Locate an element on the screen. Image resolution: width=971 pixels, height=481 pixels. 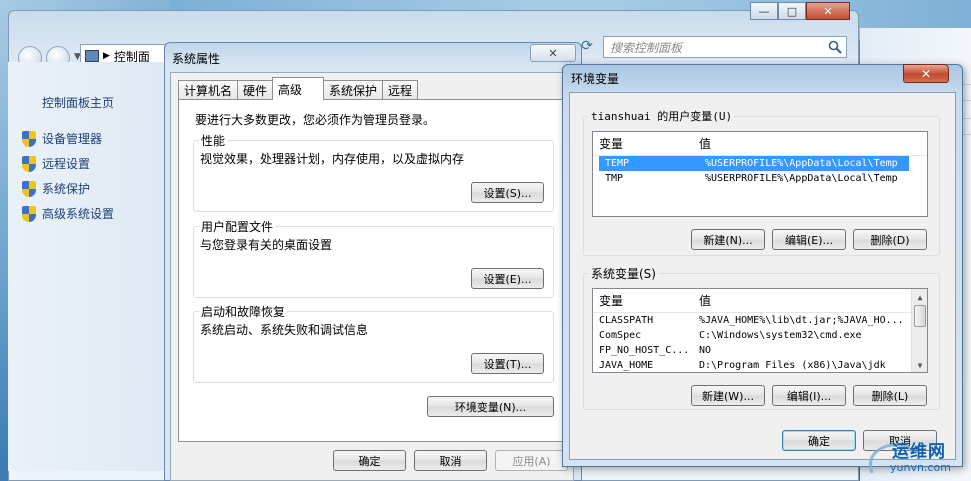
sidebar-item-advanced-settings: 高级系统设置 is located at coordinates (68, 213).